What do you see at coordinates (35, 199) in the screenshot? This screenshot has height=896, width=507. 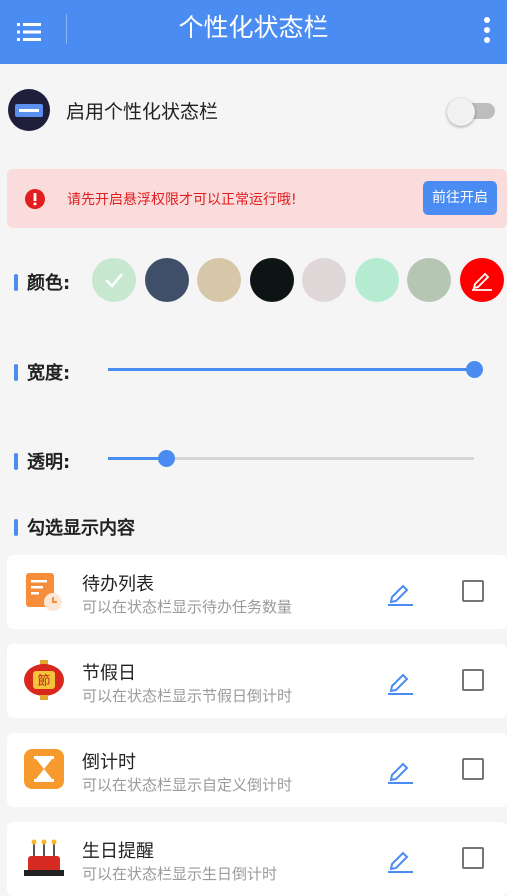 I see `alert-icon` at bounding box center [35, 199].